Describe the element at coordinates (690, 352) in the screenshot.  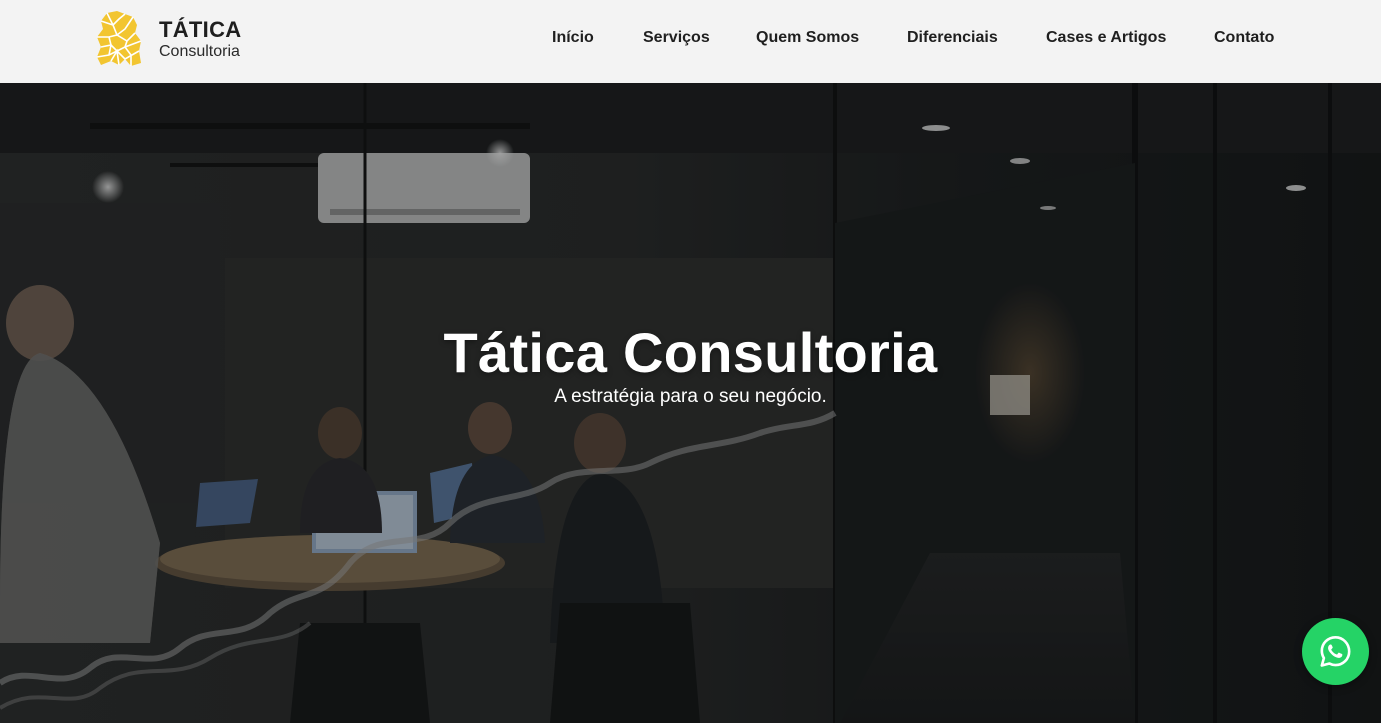
I see `hero-title: Tática Consultoria` at that location.